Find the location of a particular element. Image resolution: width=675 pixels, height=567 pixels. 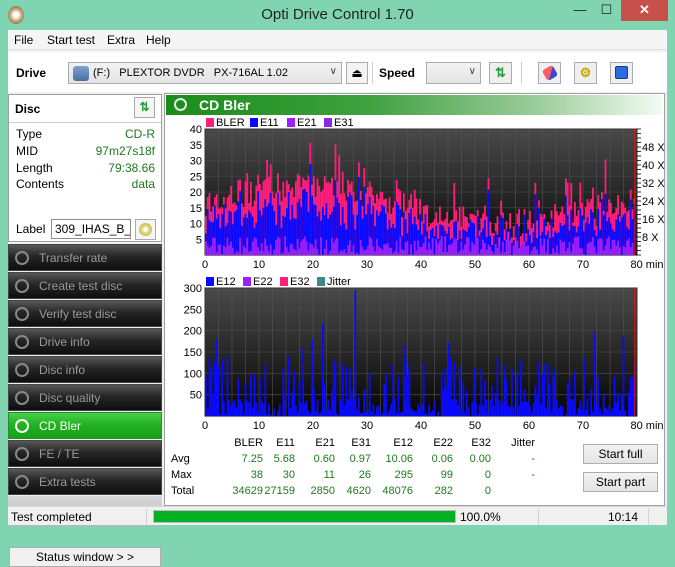

status-window-button: Status window > > is located at coordinates (85, 557).